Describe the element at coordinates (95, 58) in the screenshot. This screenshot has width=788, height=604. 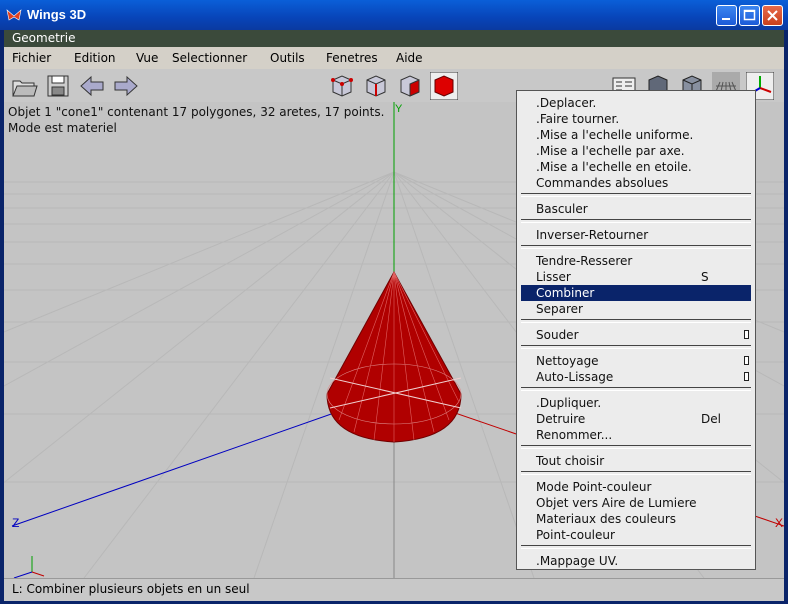
I see `menu-edition: Edition` at that location.